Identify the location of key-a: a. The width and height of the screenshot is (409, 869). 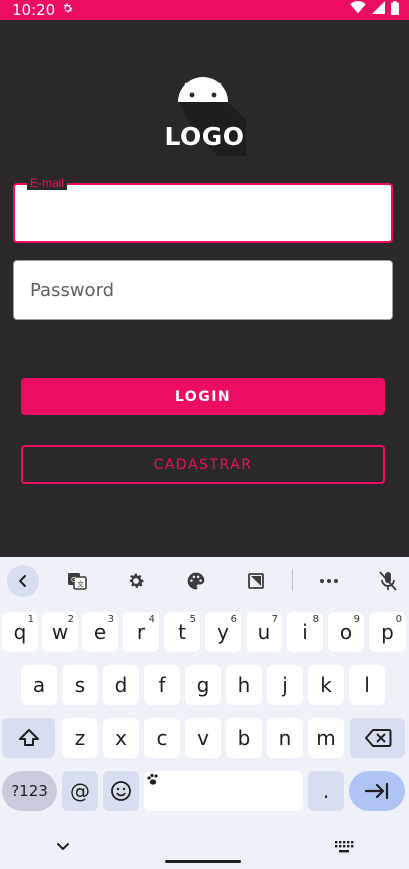
(39, 685).